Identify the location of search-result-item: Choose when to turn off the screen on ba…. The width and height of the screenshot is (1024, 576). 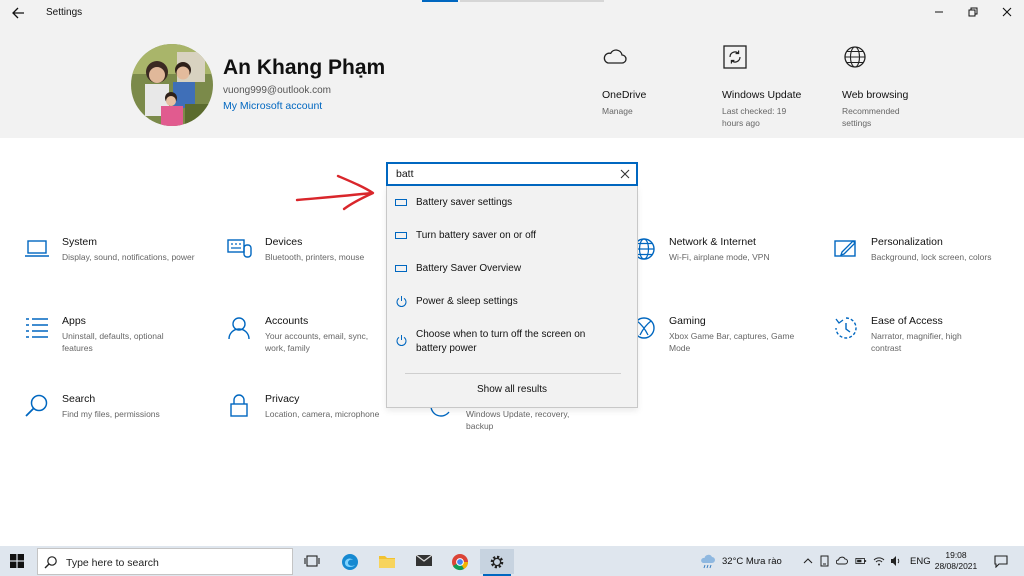
(512, 341).